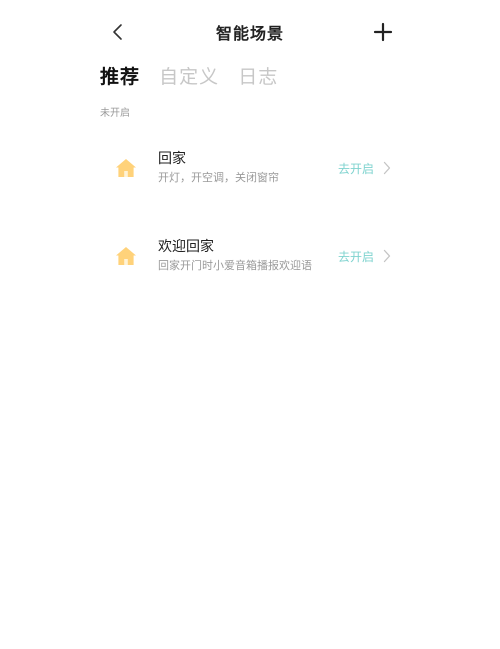  What do you see at coordinates (172, 159) in the screenshot?
I see `scene-title: 回家` at bounding box center [172, 159].